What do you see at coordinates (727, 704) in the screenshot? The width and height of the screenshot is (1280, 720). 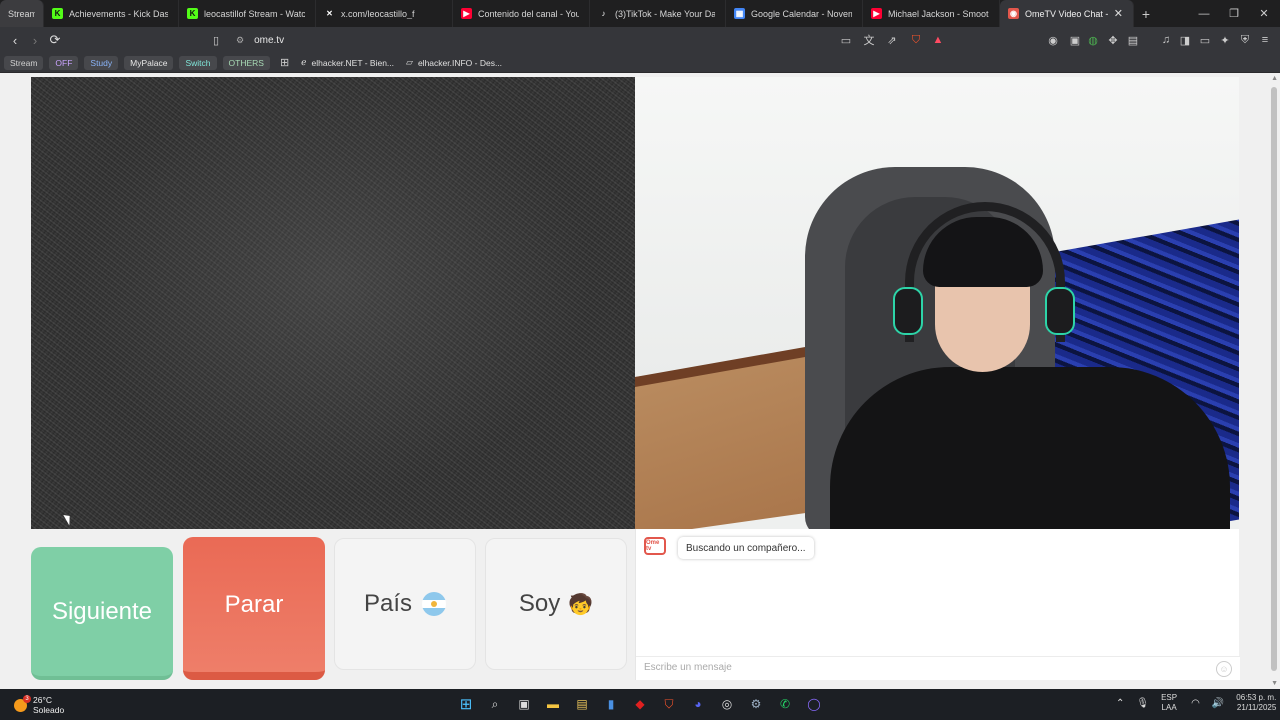 I see `obs-icon: ◎` at bounding box center [727, 704].